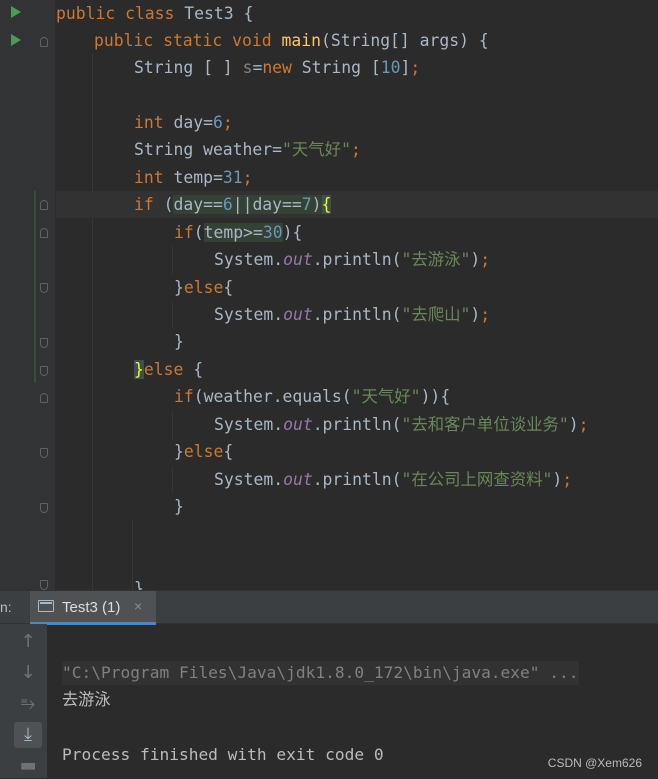 This screenshot has height=779, width=658. Describe the element at coordinates (154, 122) in the screenshot. I see `code-token: int` at that location.